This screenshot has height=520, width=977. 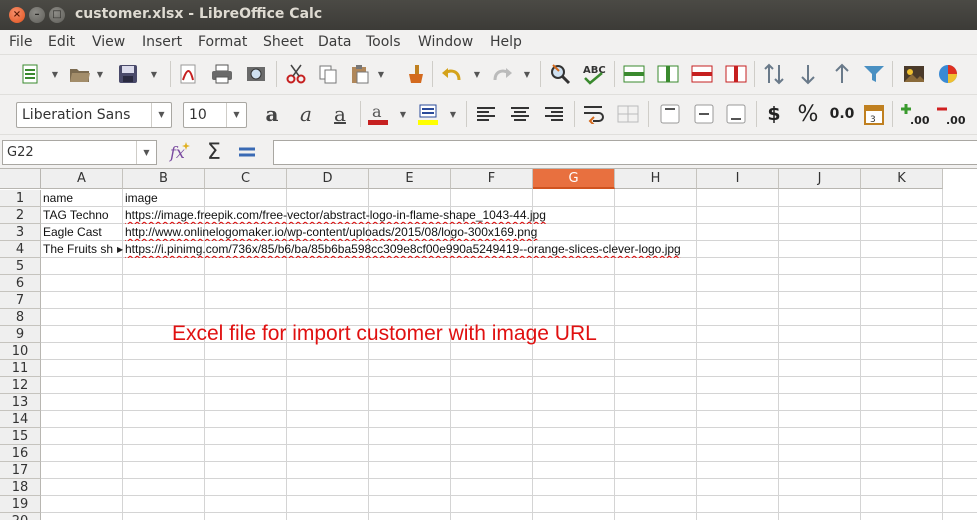 I want to click on menu-file: File, so click(x=20, y=42).